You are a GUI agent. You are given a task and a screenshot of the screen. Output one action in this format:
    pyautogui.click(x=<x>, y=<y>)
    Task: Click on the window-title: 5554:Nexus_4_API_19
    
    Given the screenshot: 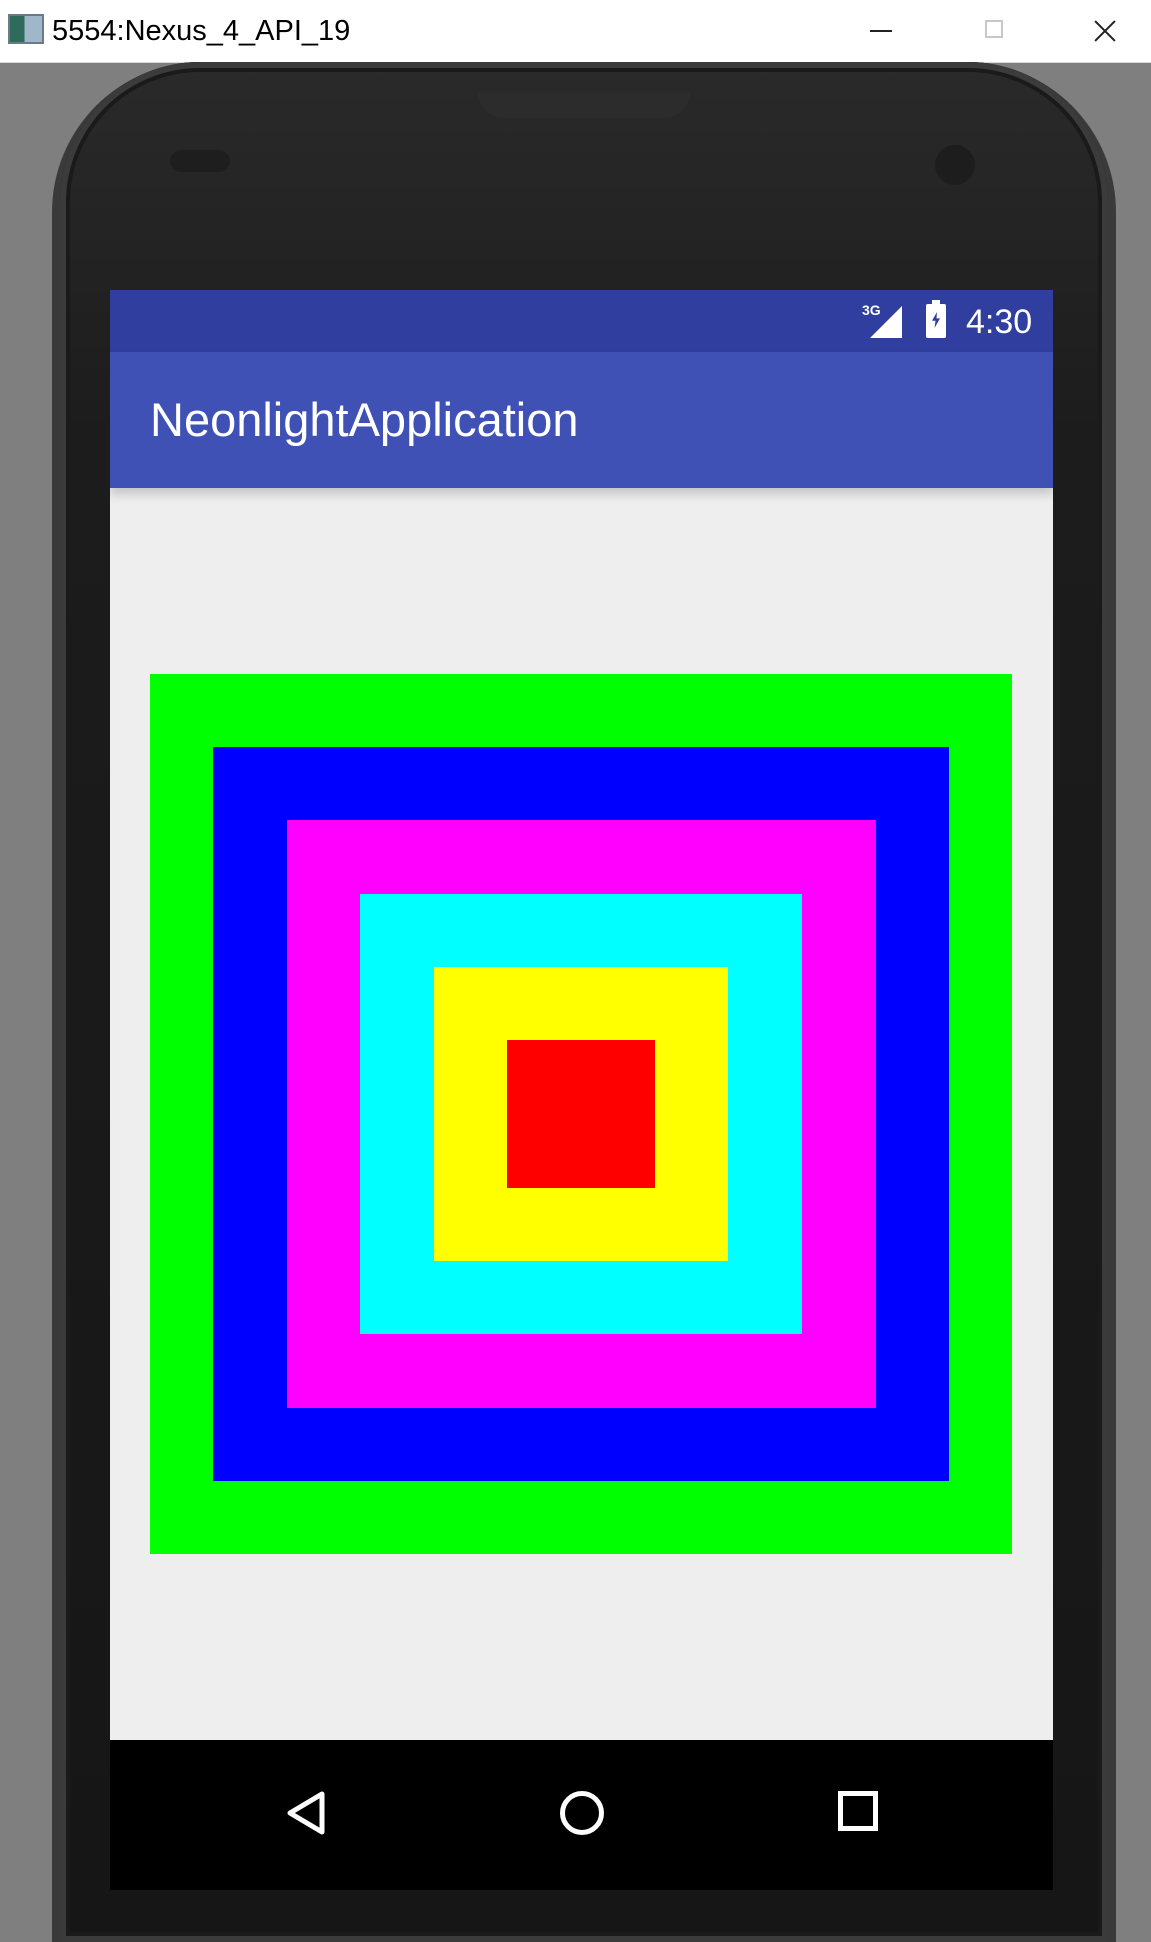 What is the action you would take?
    pyautogui.click(x=201, y=31)
    